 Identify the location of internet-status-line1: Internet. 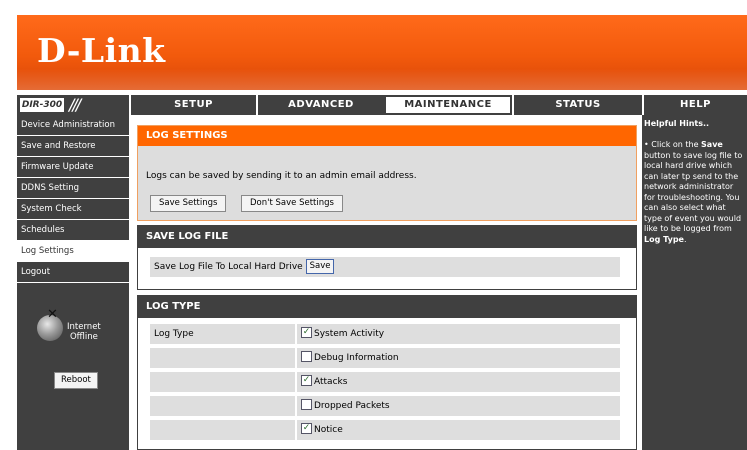
(84, 327).